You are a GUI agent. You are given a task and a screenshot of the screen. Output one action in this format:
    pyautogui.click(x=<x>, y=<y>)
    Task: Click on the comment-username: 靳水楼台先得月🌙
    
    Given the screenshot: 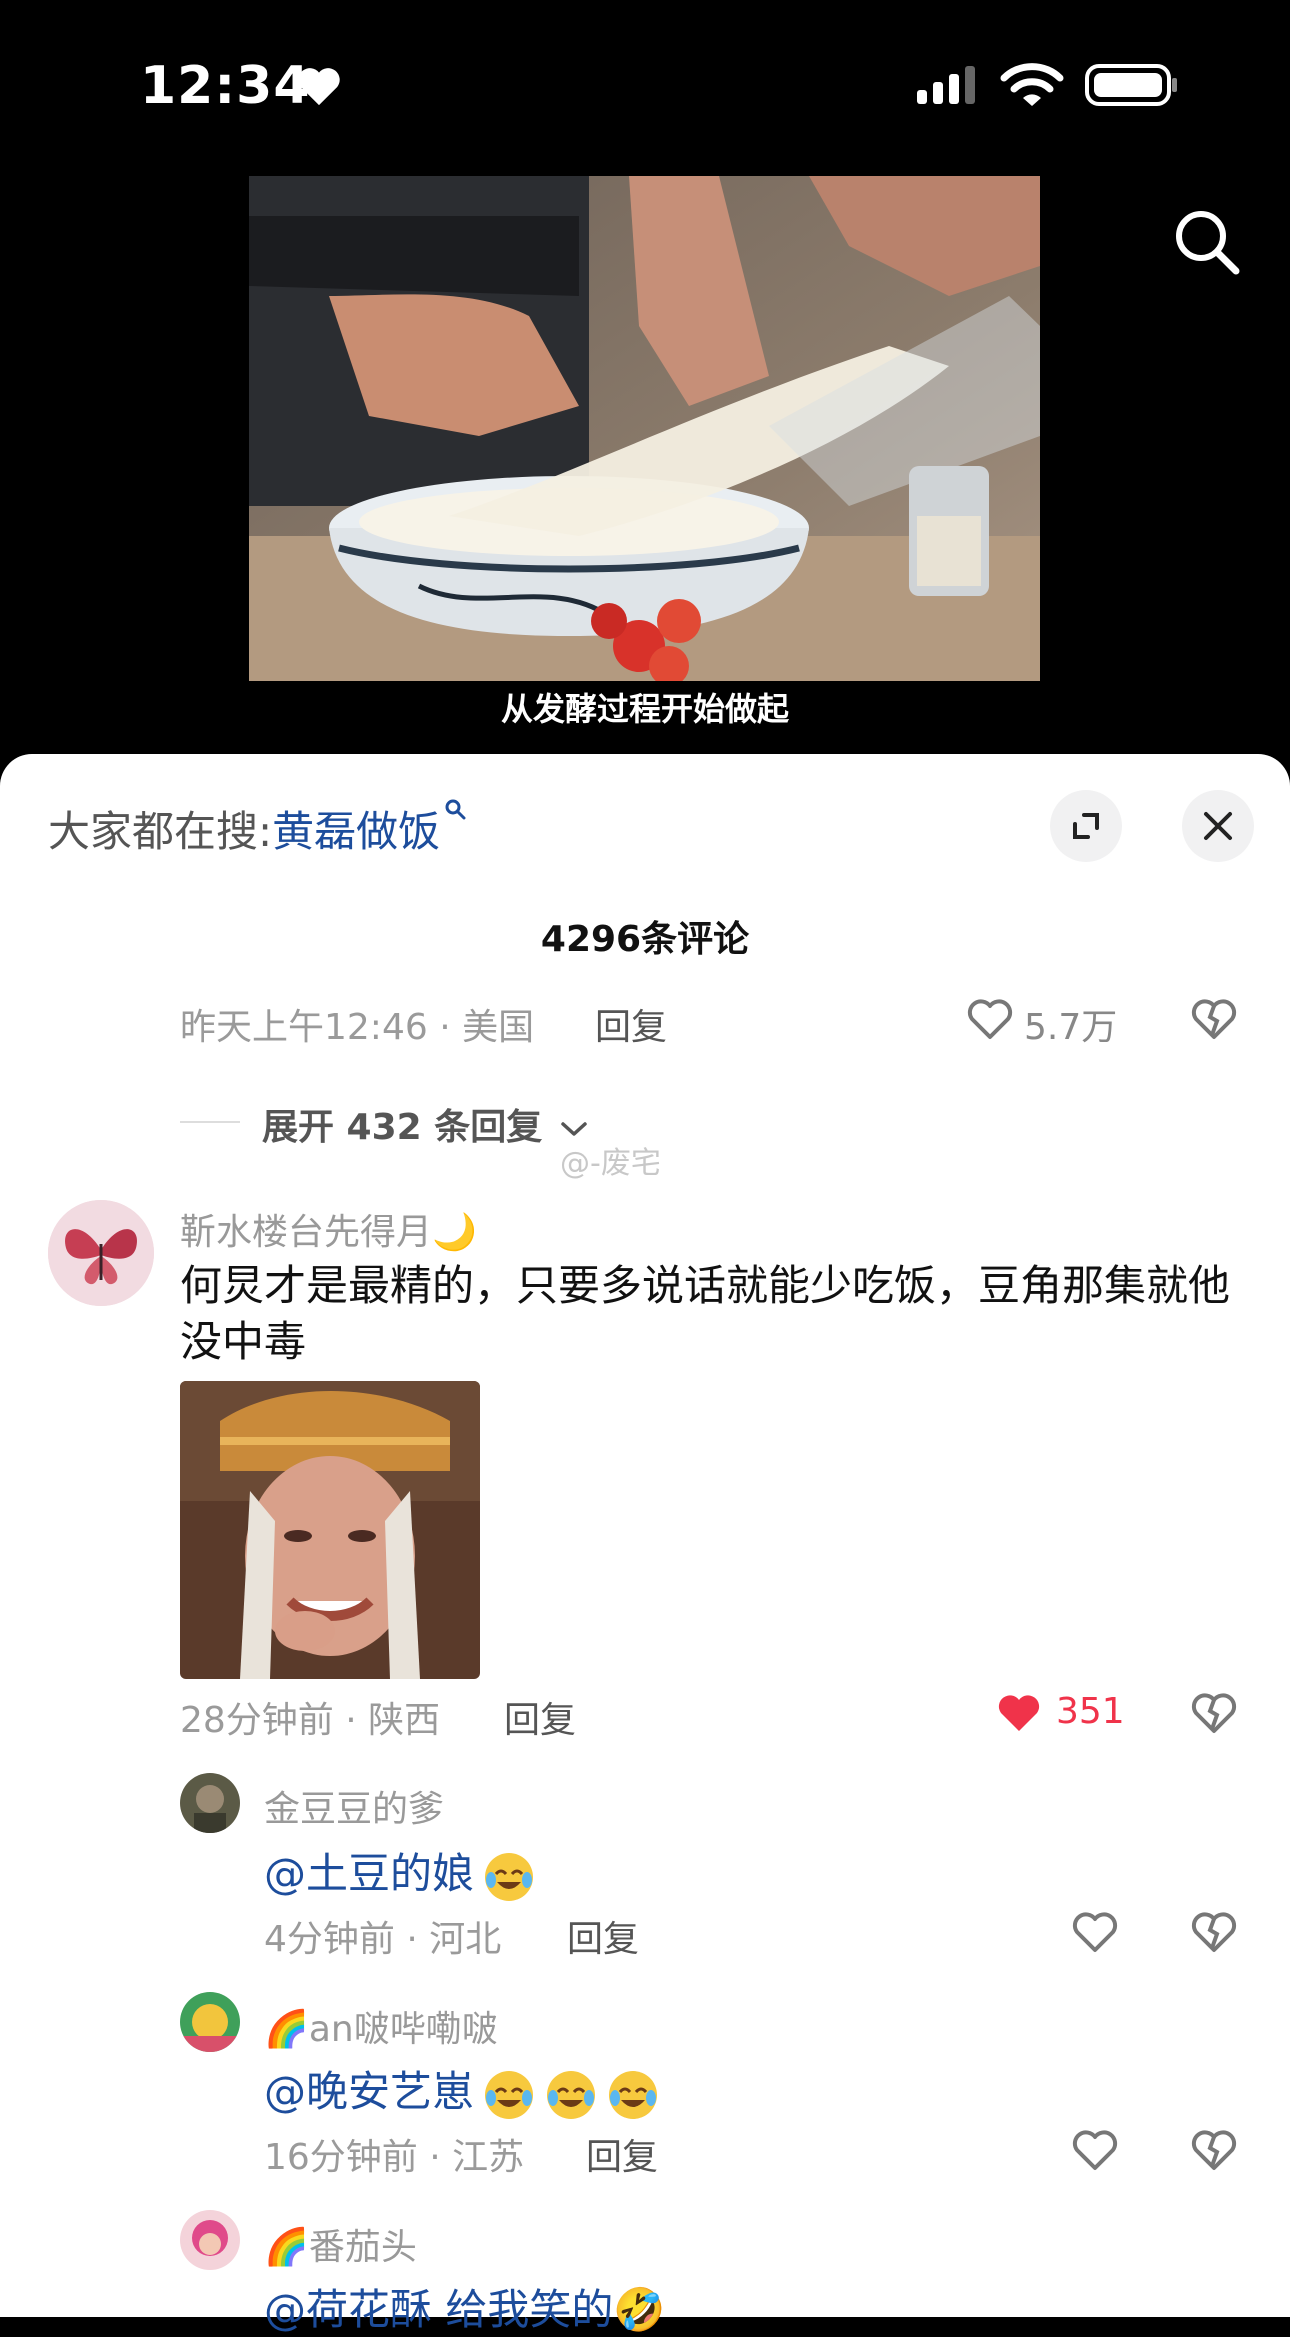 What is the action you would take?
    pyautogui.click(x=328, y=1229)
    